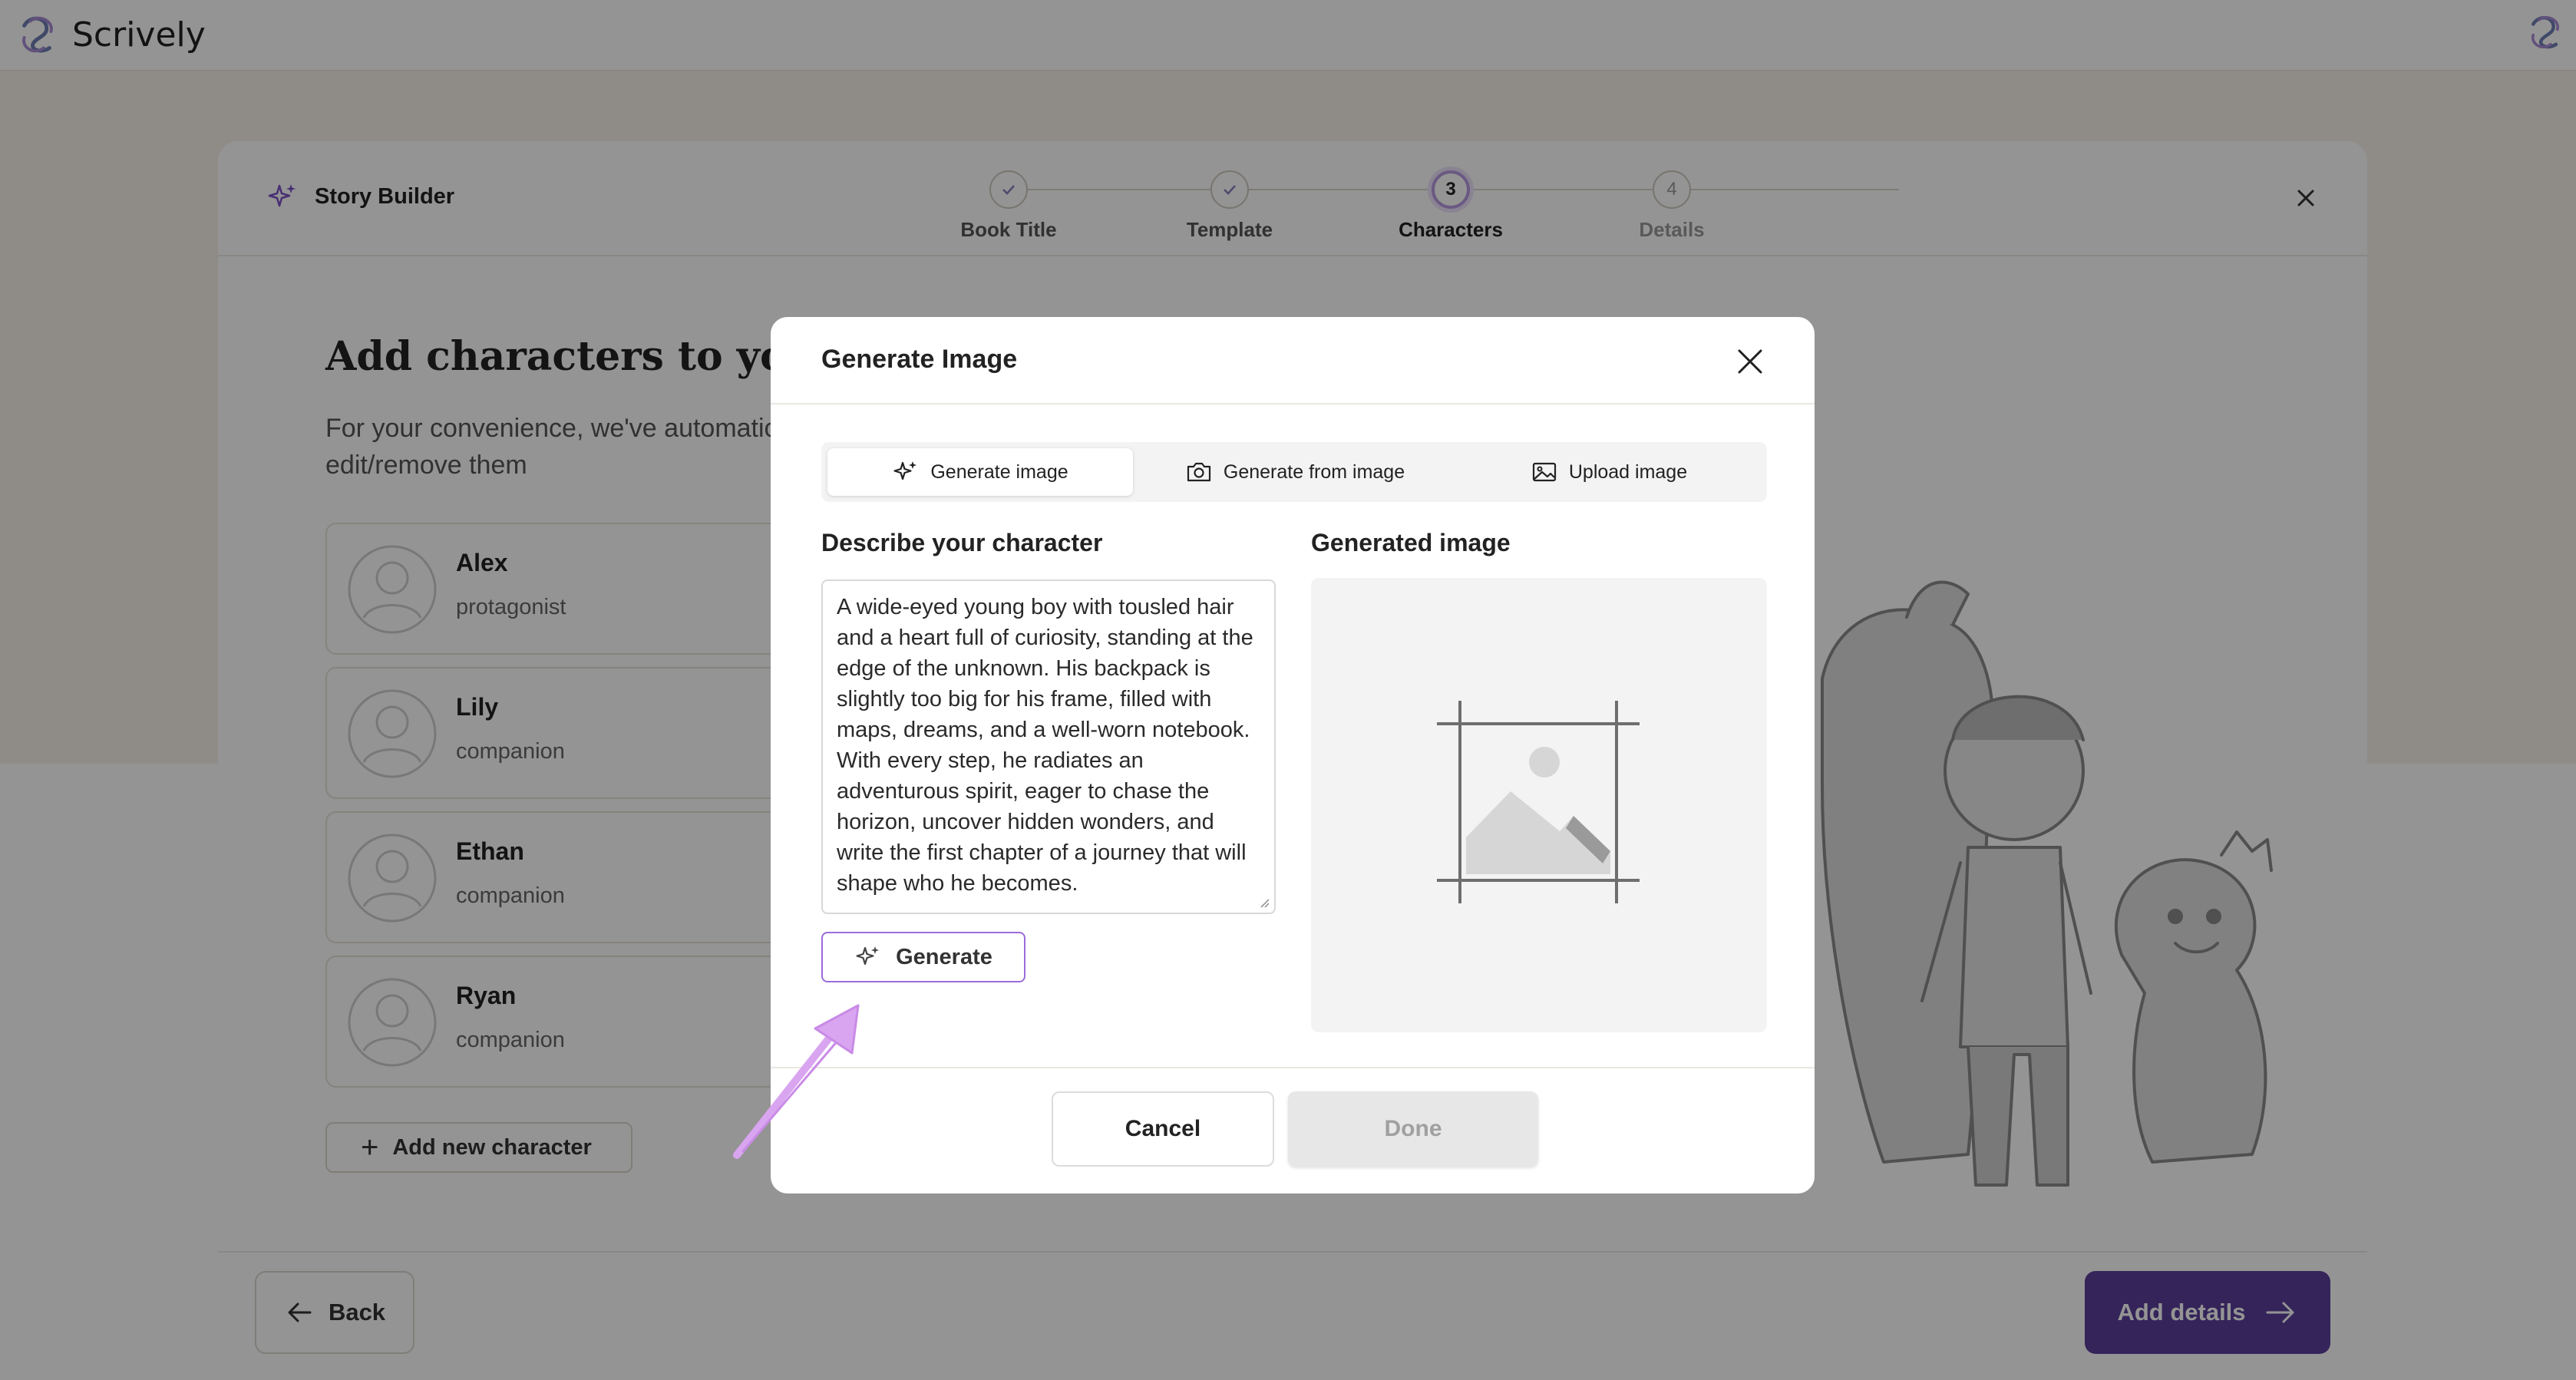  What do you see at coordinates (1198, 472) in the screenshot?
I see `camera-icon` at bounding box center [1198, 472].